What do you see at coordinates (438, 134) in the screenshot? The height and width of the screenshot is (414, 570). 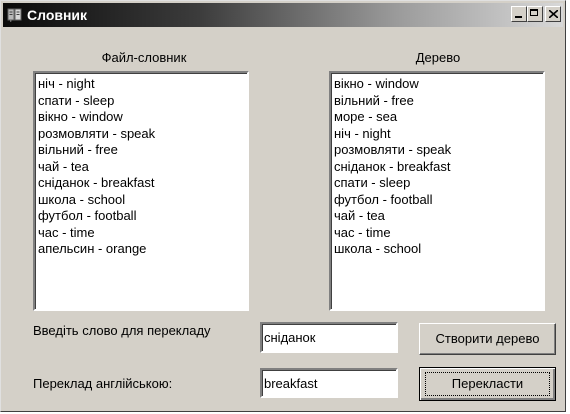 I see `tree-list-item: ніч - night` at bounding box center [438, 134].